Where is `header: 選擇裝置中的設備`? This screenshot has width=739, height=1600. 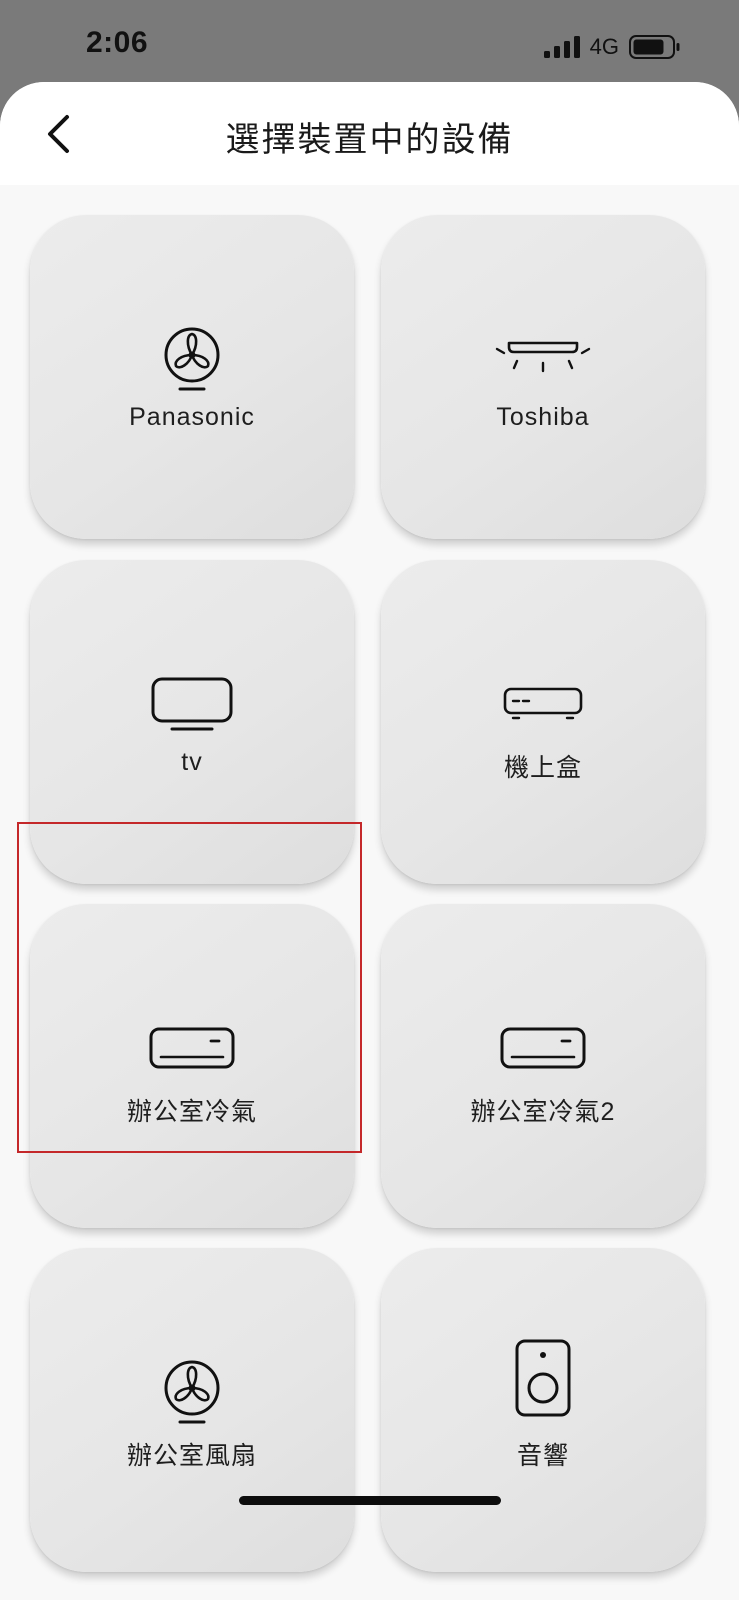
header: 選擇裝置中的設備 is located at coordinates (369, 133).